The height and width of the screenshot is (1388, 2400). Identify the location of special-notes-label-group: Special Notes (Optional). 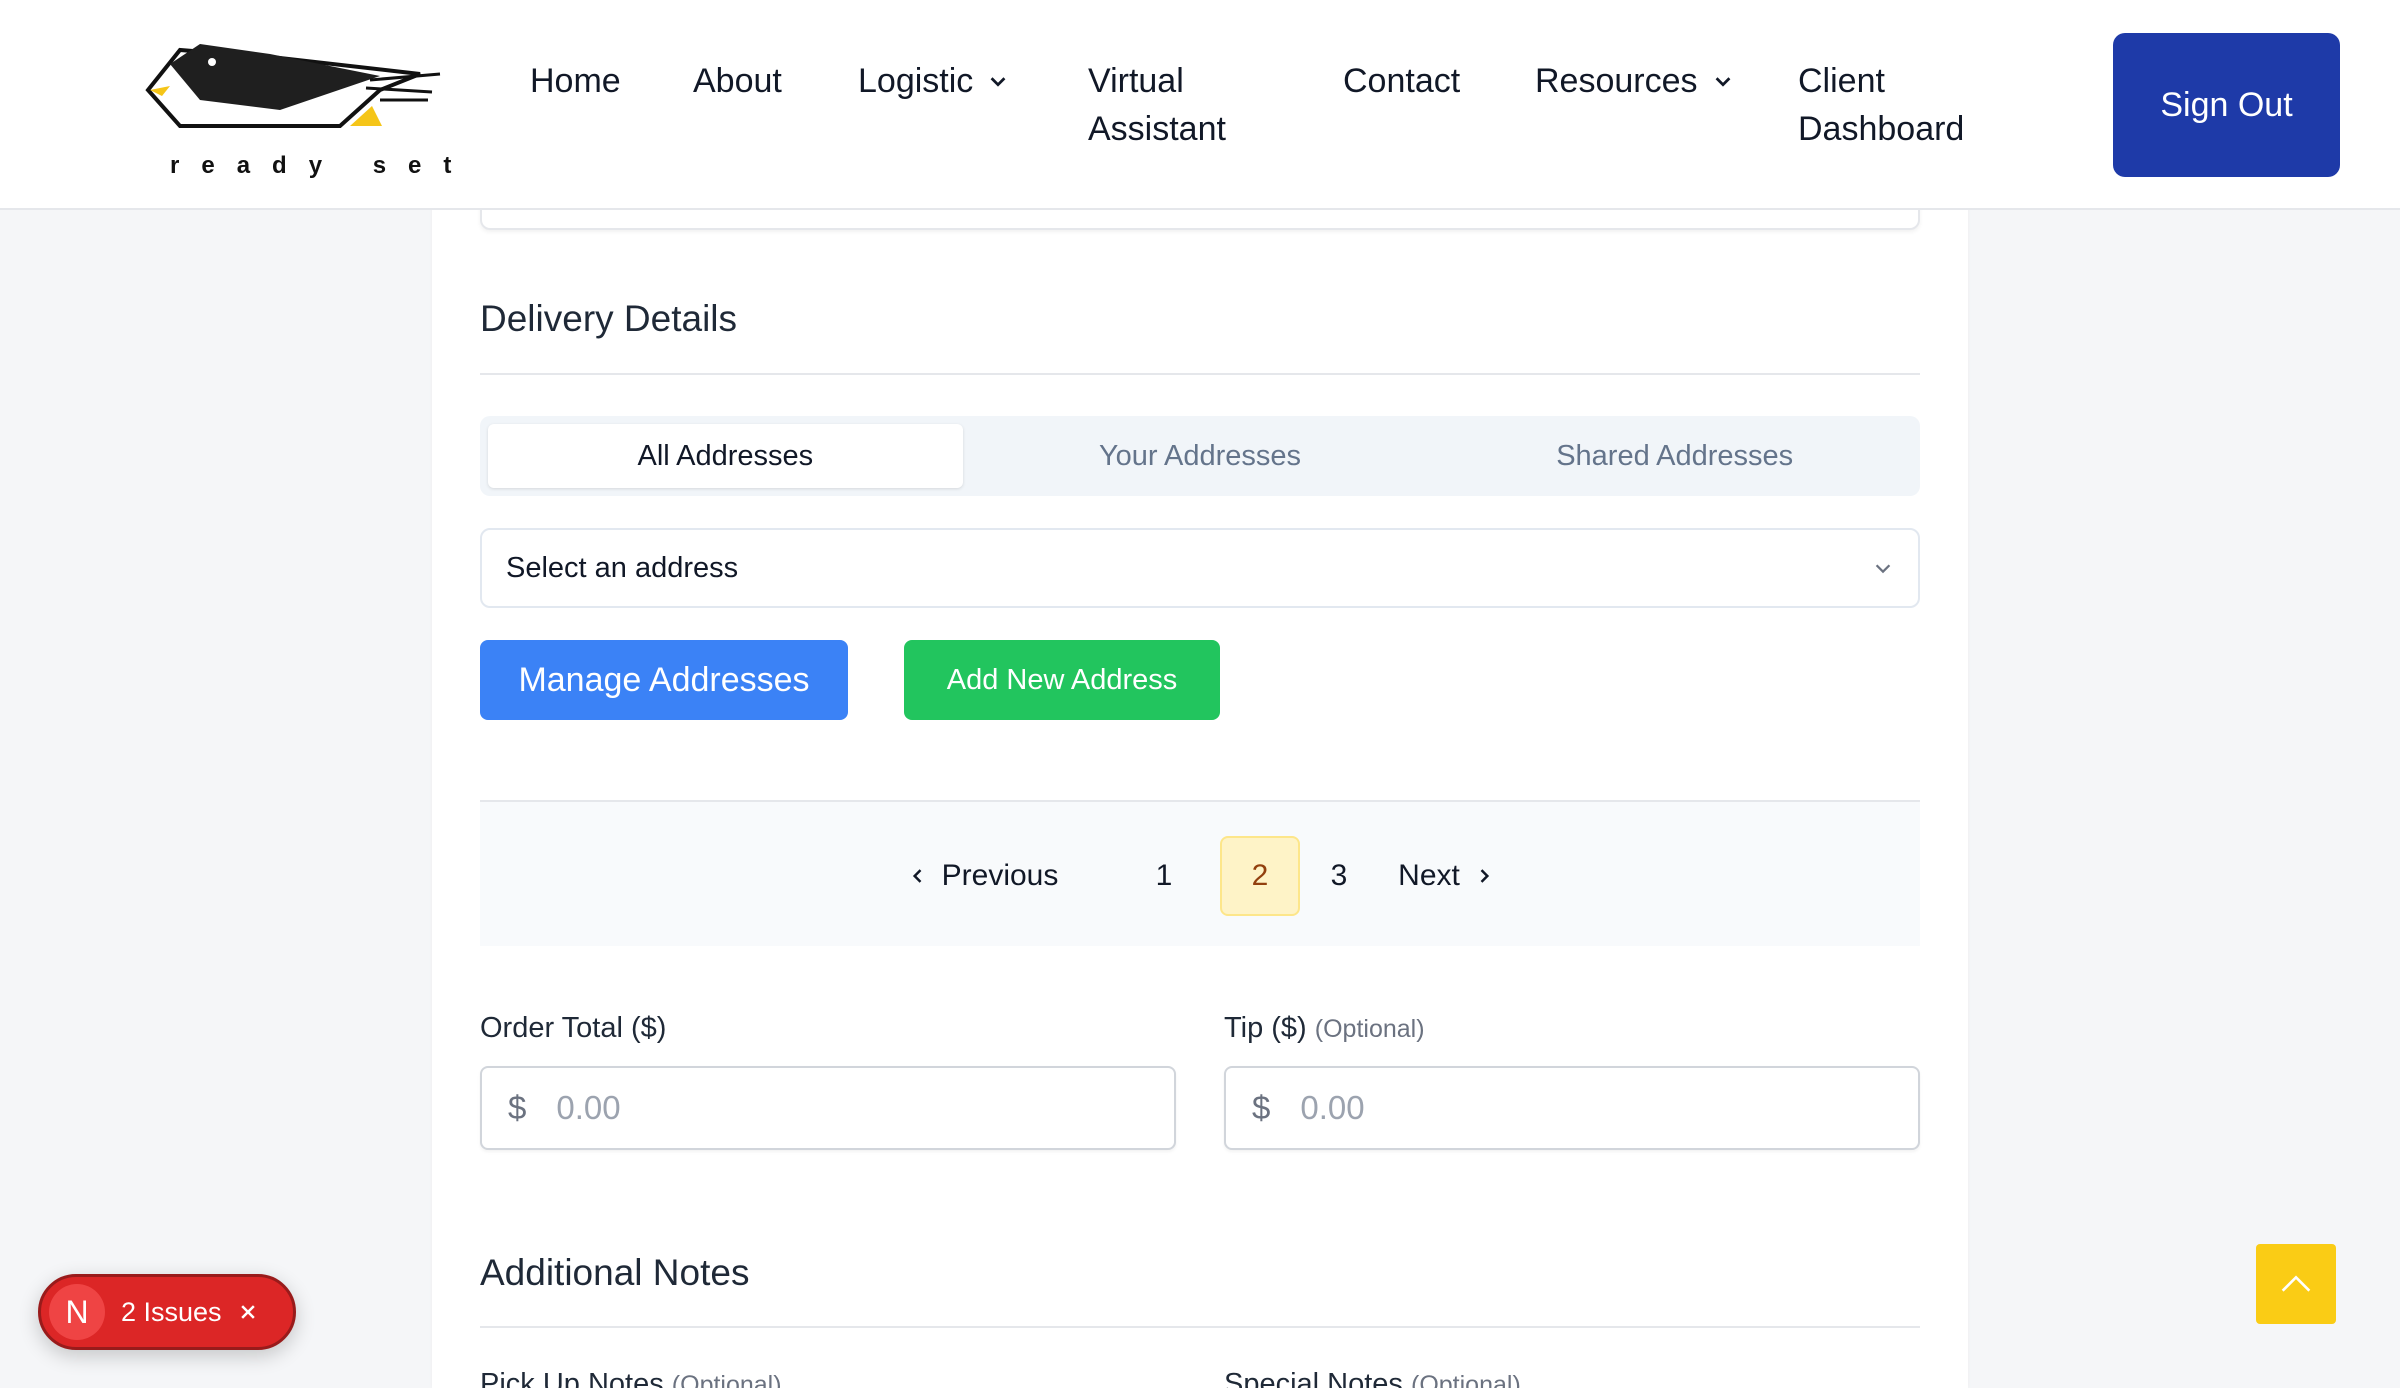
(1372, 1378).